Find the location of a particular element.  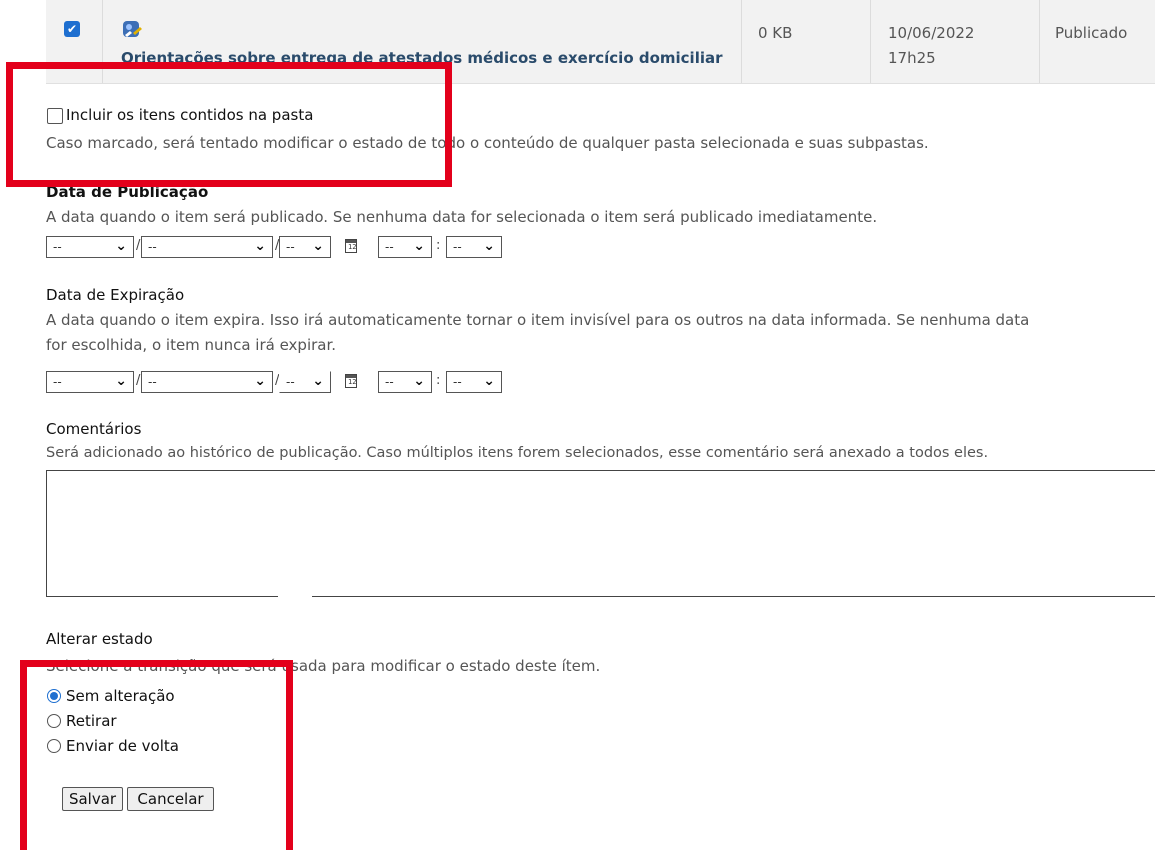

review-status: Publicado is located at coordinates (1091, 33).